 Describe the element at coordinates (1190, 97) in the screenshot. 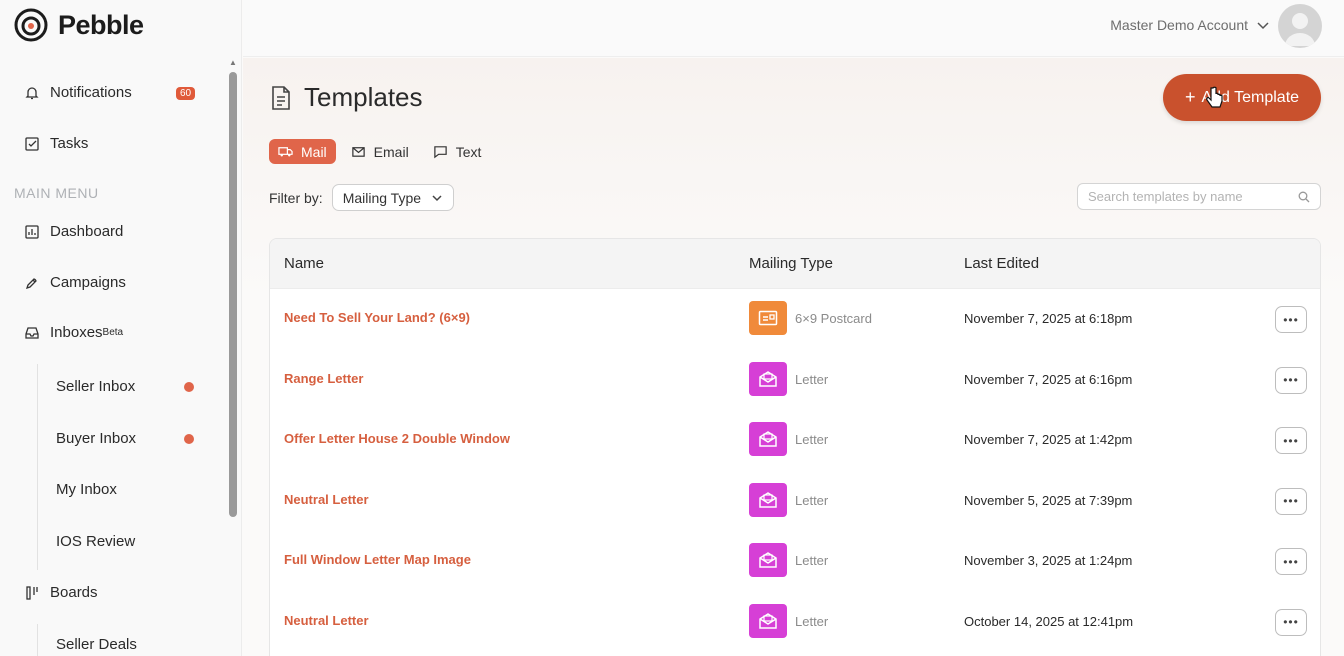

I see `plus-icon: +` at that location.